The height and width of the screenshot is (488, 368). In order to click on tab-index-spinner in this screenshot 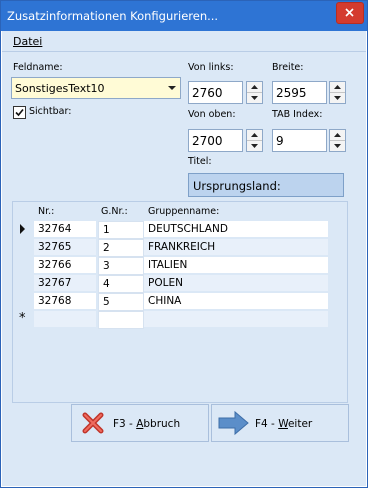, I will do `click(337, 140)`.